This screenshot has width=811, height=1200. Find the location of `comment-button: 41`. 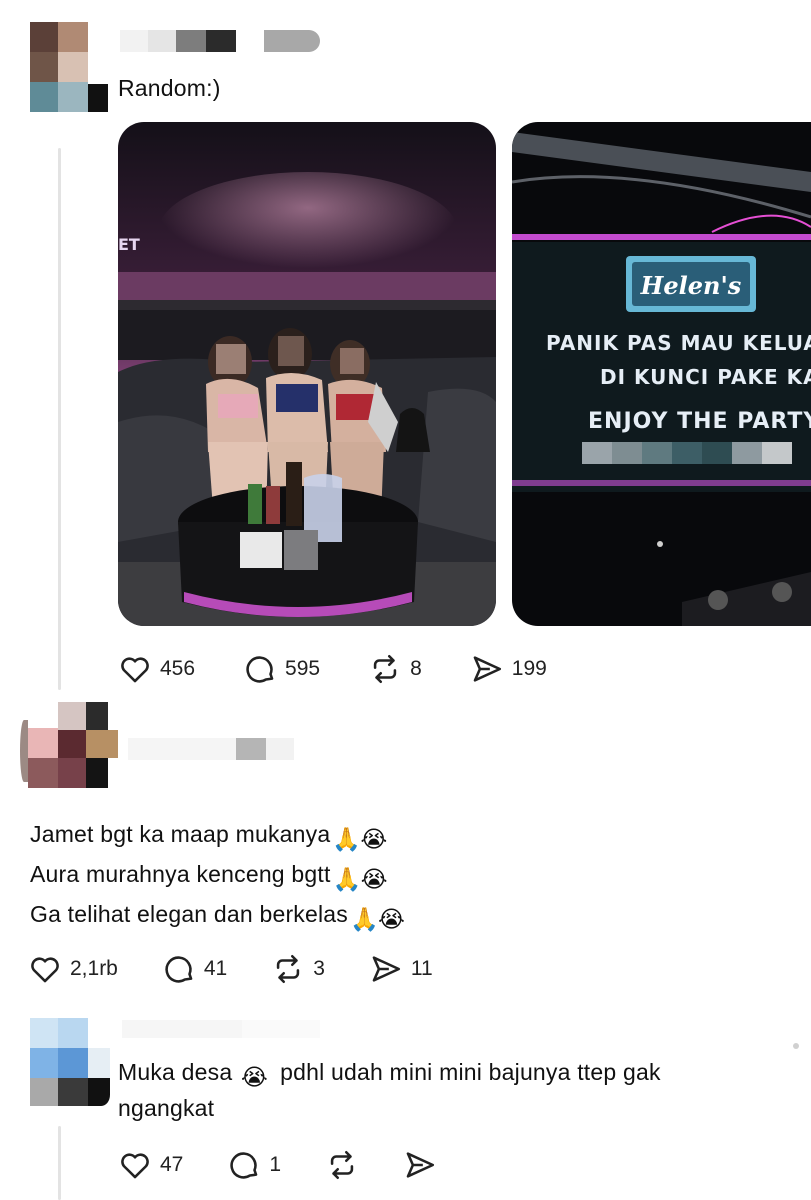

comment-button: 41 is located at coordinates (194, 969).